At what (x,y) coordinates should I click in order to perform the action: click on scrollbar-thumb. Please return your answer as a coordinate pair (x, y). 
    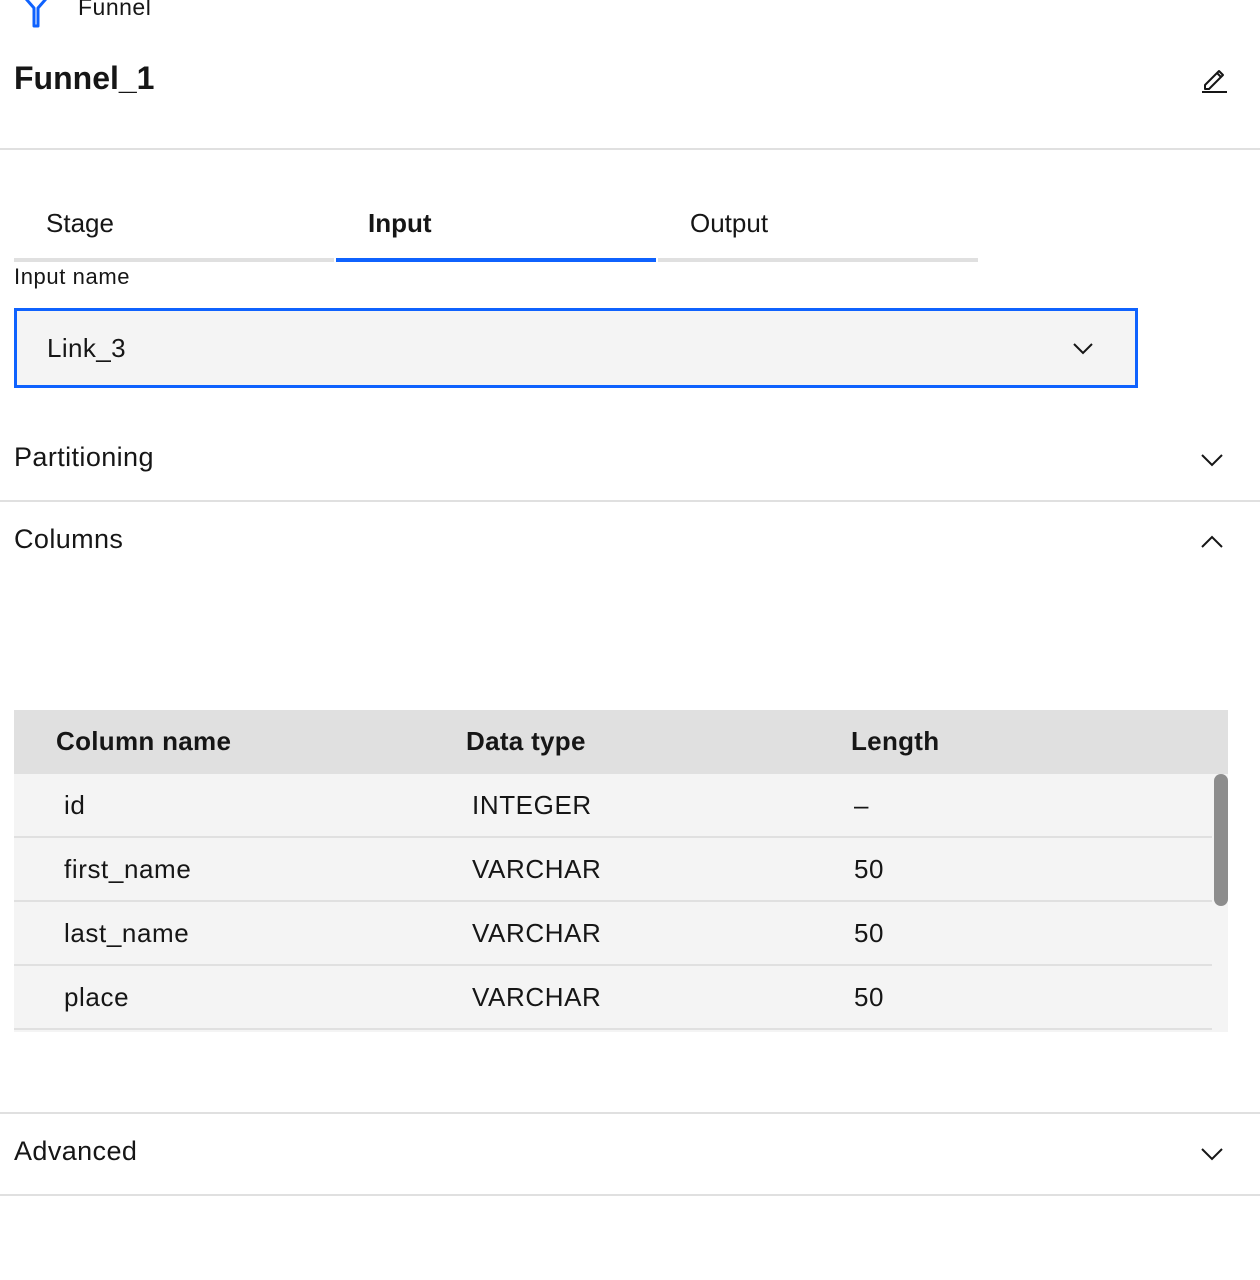
    Looking at the image, I should click on (1221, 840).